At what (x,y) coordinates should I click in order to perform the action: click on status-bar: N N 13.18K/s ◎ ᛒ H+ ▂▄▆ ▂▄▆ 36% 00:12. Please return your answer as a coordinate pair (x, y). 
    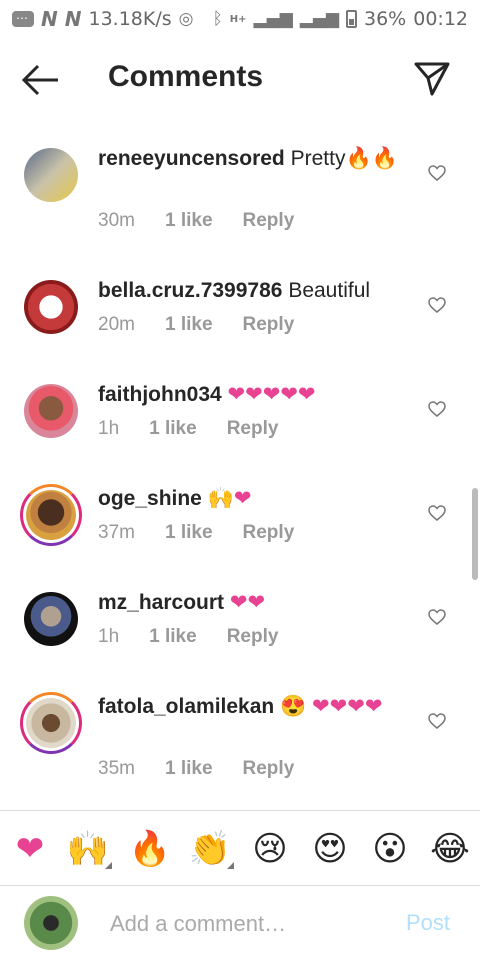
    Looking at the image, I should click on (240, 19).